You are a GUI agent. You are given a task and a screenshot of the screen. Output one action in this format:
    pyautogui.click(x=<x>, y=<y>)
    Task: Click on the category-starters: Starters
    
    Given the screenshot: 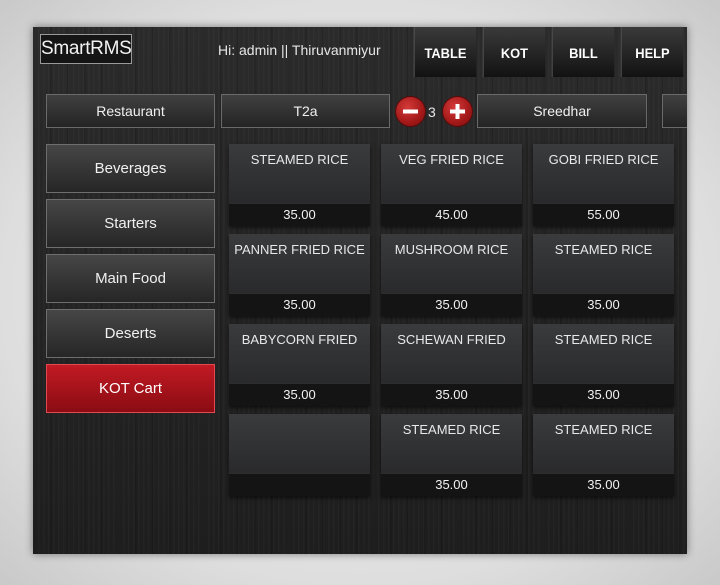 What is the action you would take?
    pyautogui.click(x=130, y=223)
    